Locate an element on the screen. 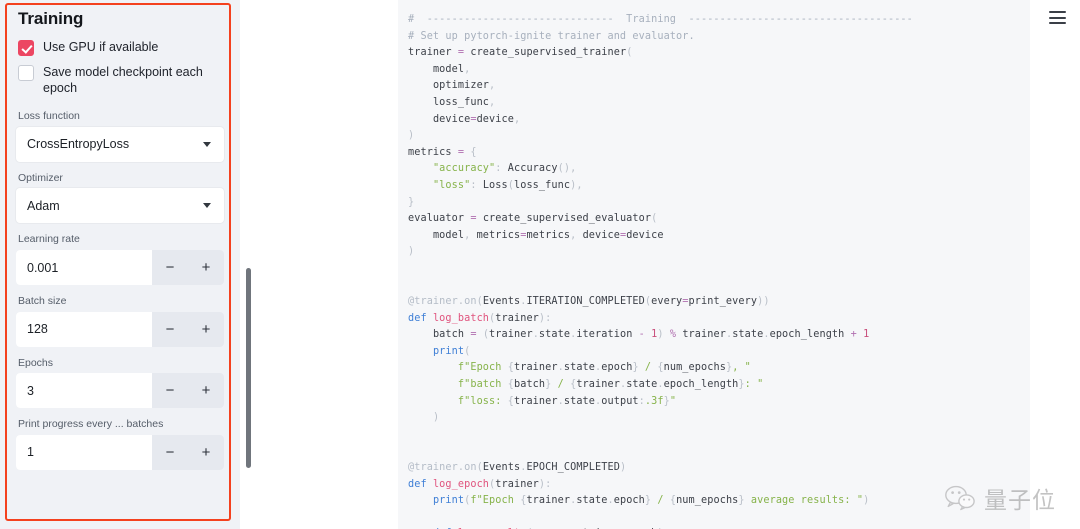 Image resolution: width=1080 pixels, height=529 pixels. select-value-loss-function: CrossEntropyLoss is located at coordinates (78, 144).